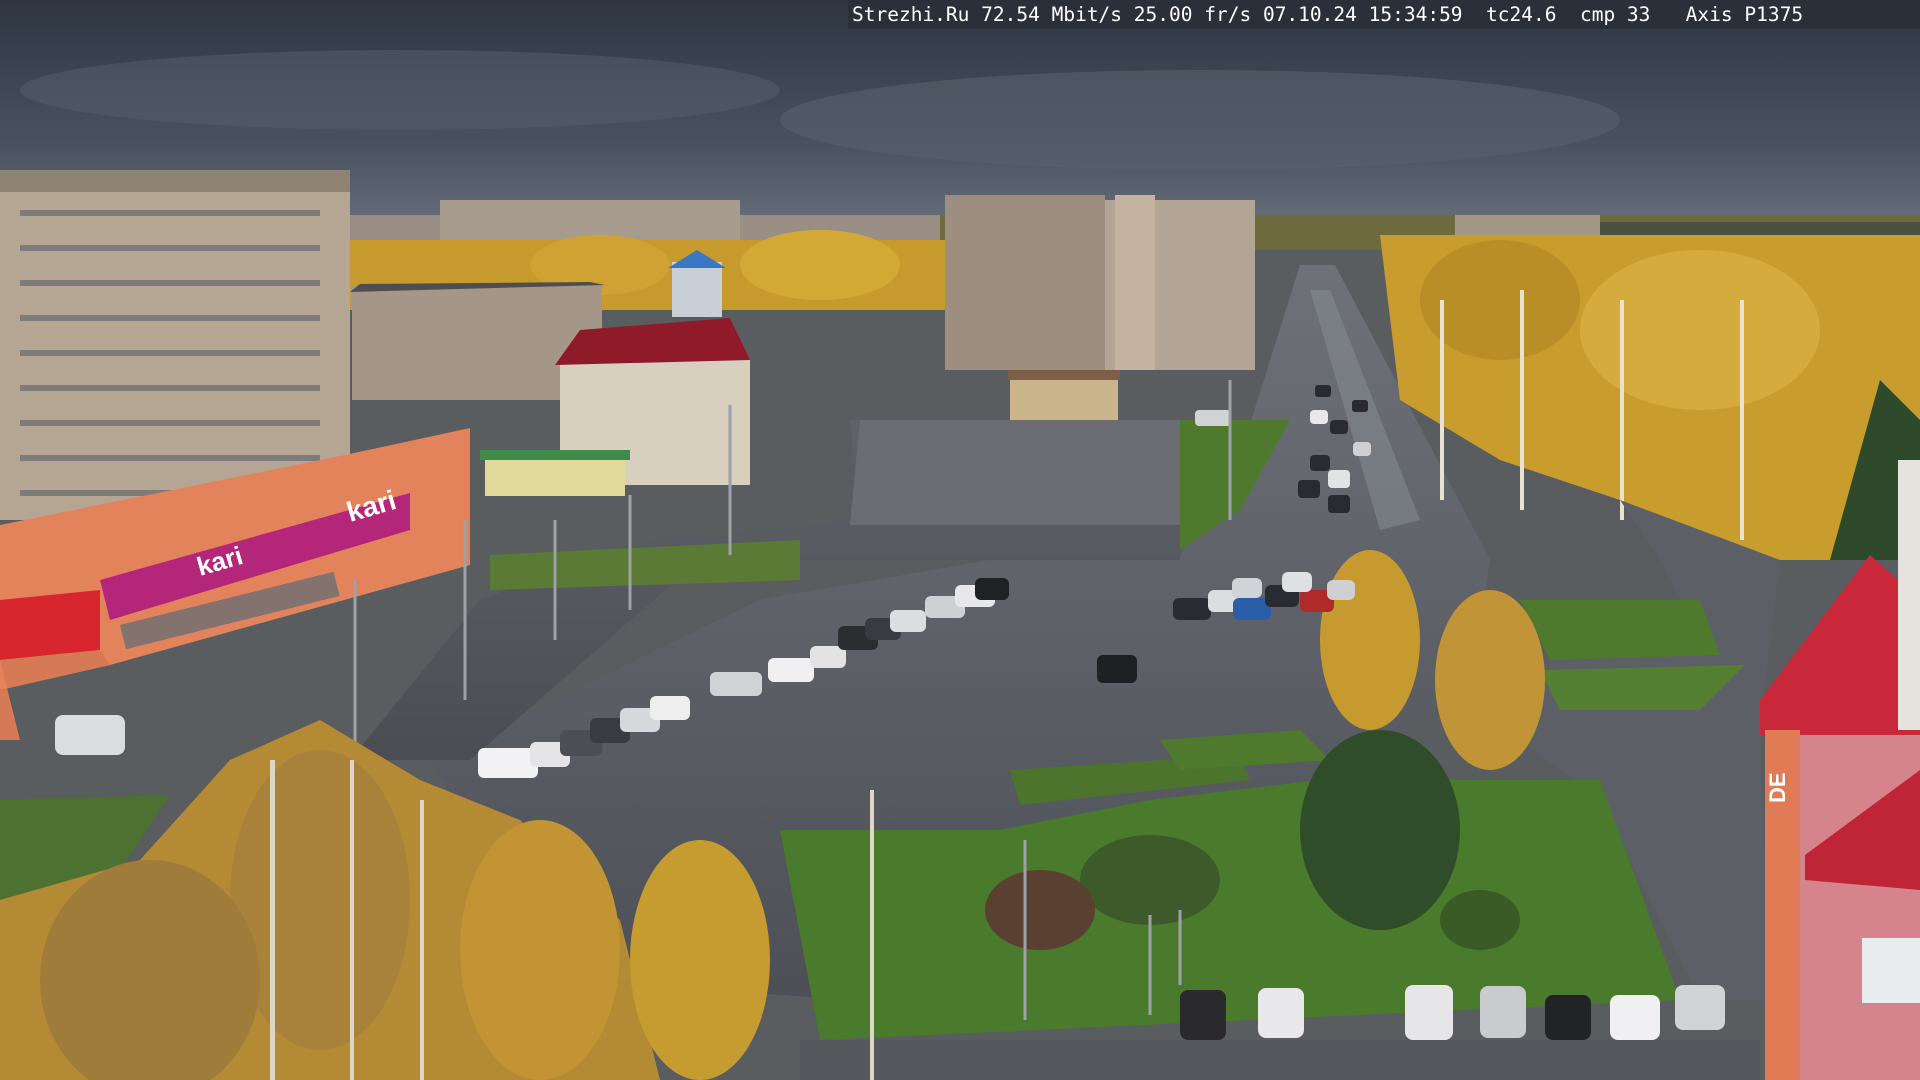 This screenshot has width=1920, height=1080. Describe the element at coordinates (911, 14) in the screenshot. I see `osd-site: Strezhi.Ru` at that location.